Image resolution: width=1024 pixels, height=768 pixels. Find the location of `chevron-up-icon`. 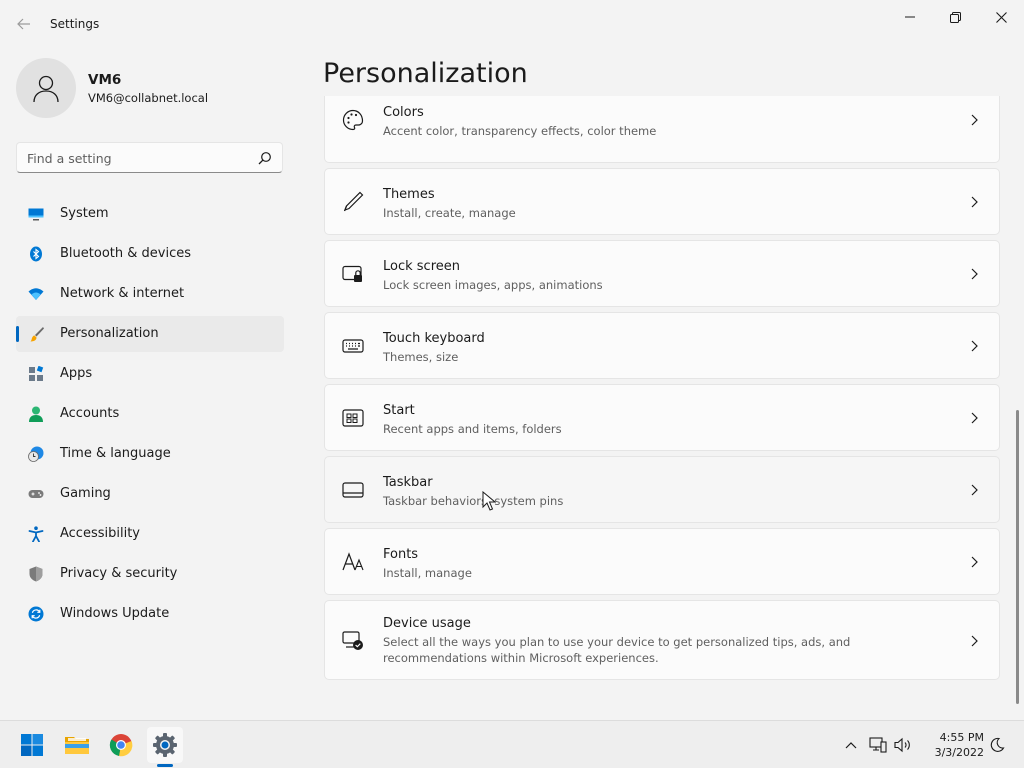

chevron-up-icon is located at coordinates (851, 745).